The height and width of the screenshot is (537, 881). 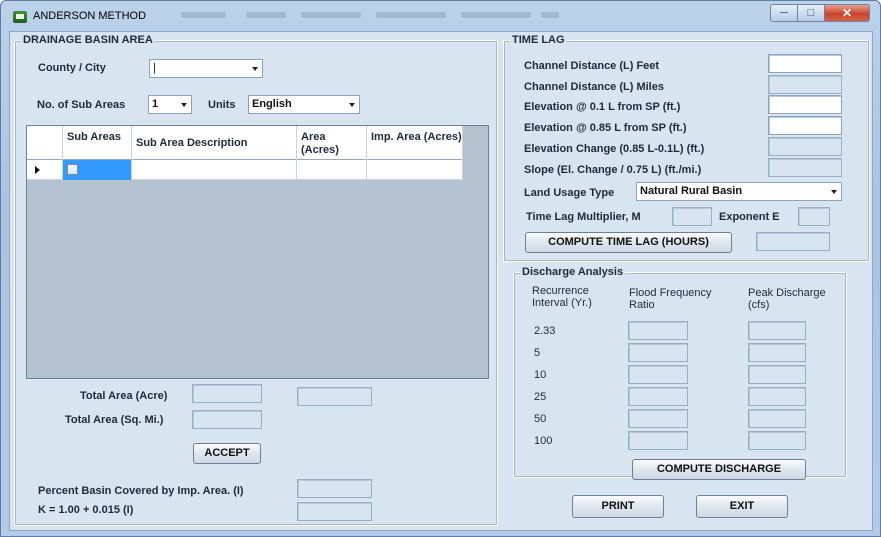 I want to click on total-area-extra-field, so click(x=334, y=396).